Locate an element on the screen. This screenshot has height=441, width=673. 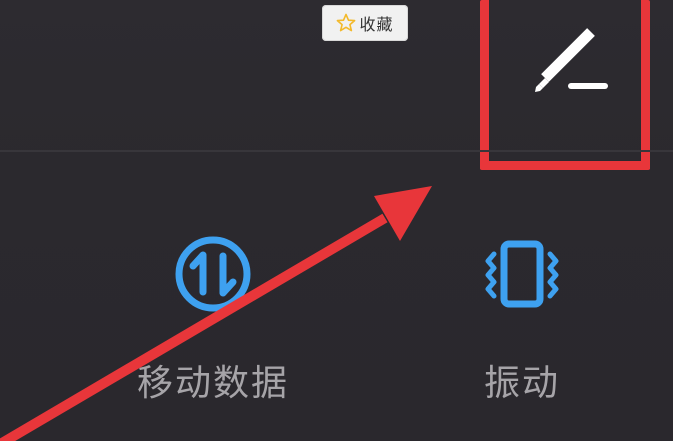
favorite-label: 收藏 is located at coordinates (376, 24).